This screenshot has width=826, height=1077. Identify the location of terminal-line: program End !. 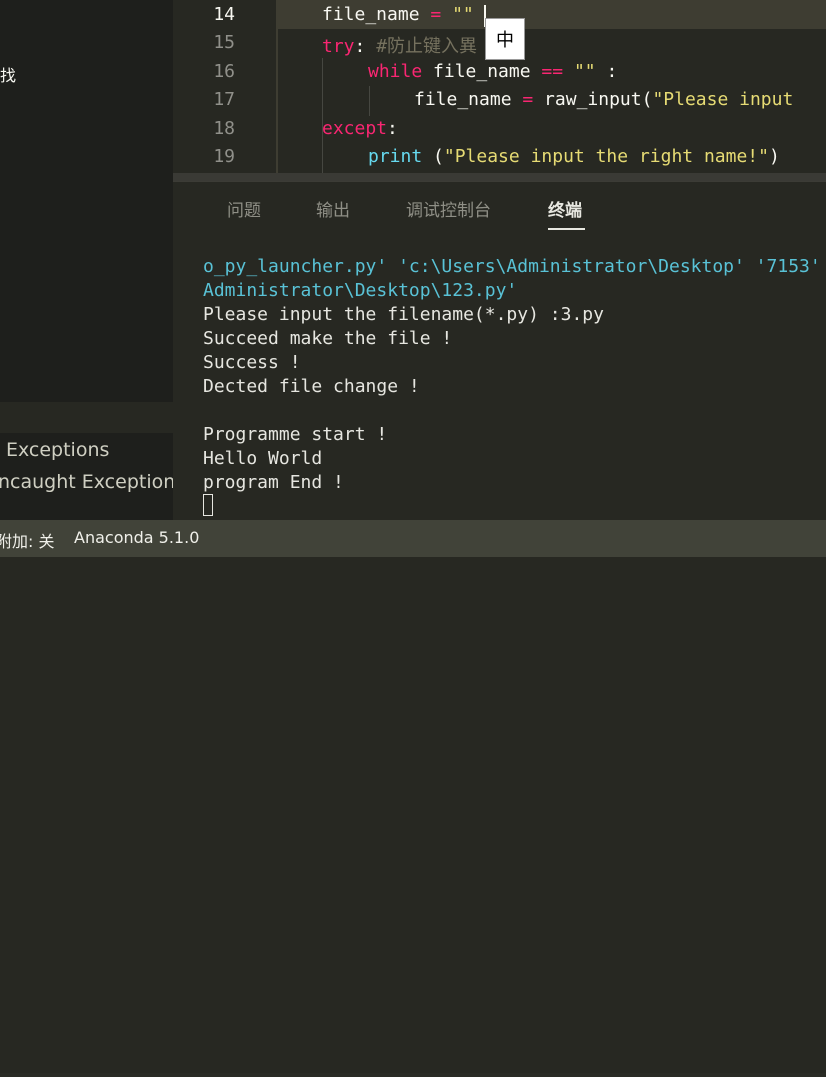
(273, 482).